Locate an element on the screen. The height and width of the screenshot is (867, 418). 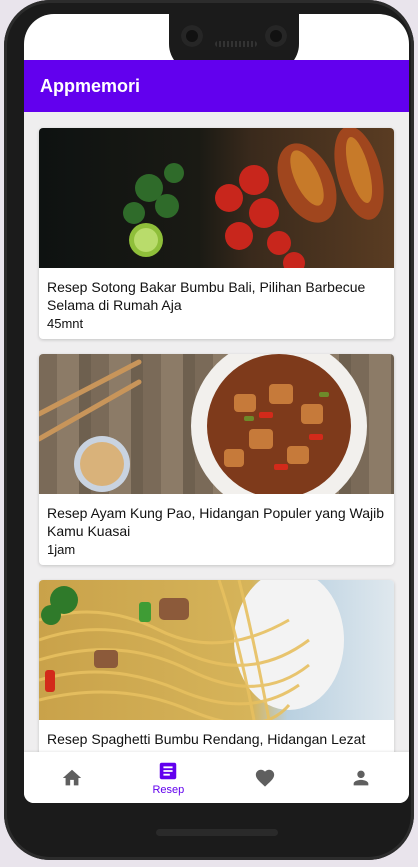
nav-label: Resep is located at coordinates (168, 789).